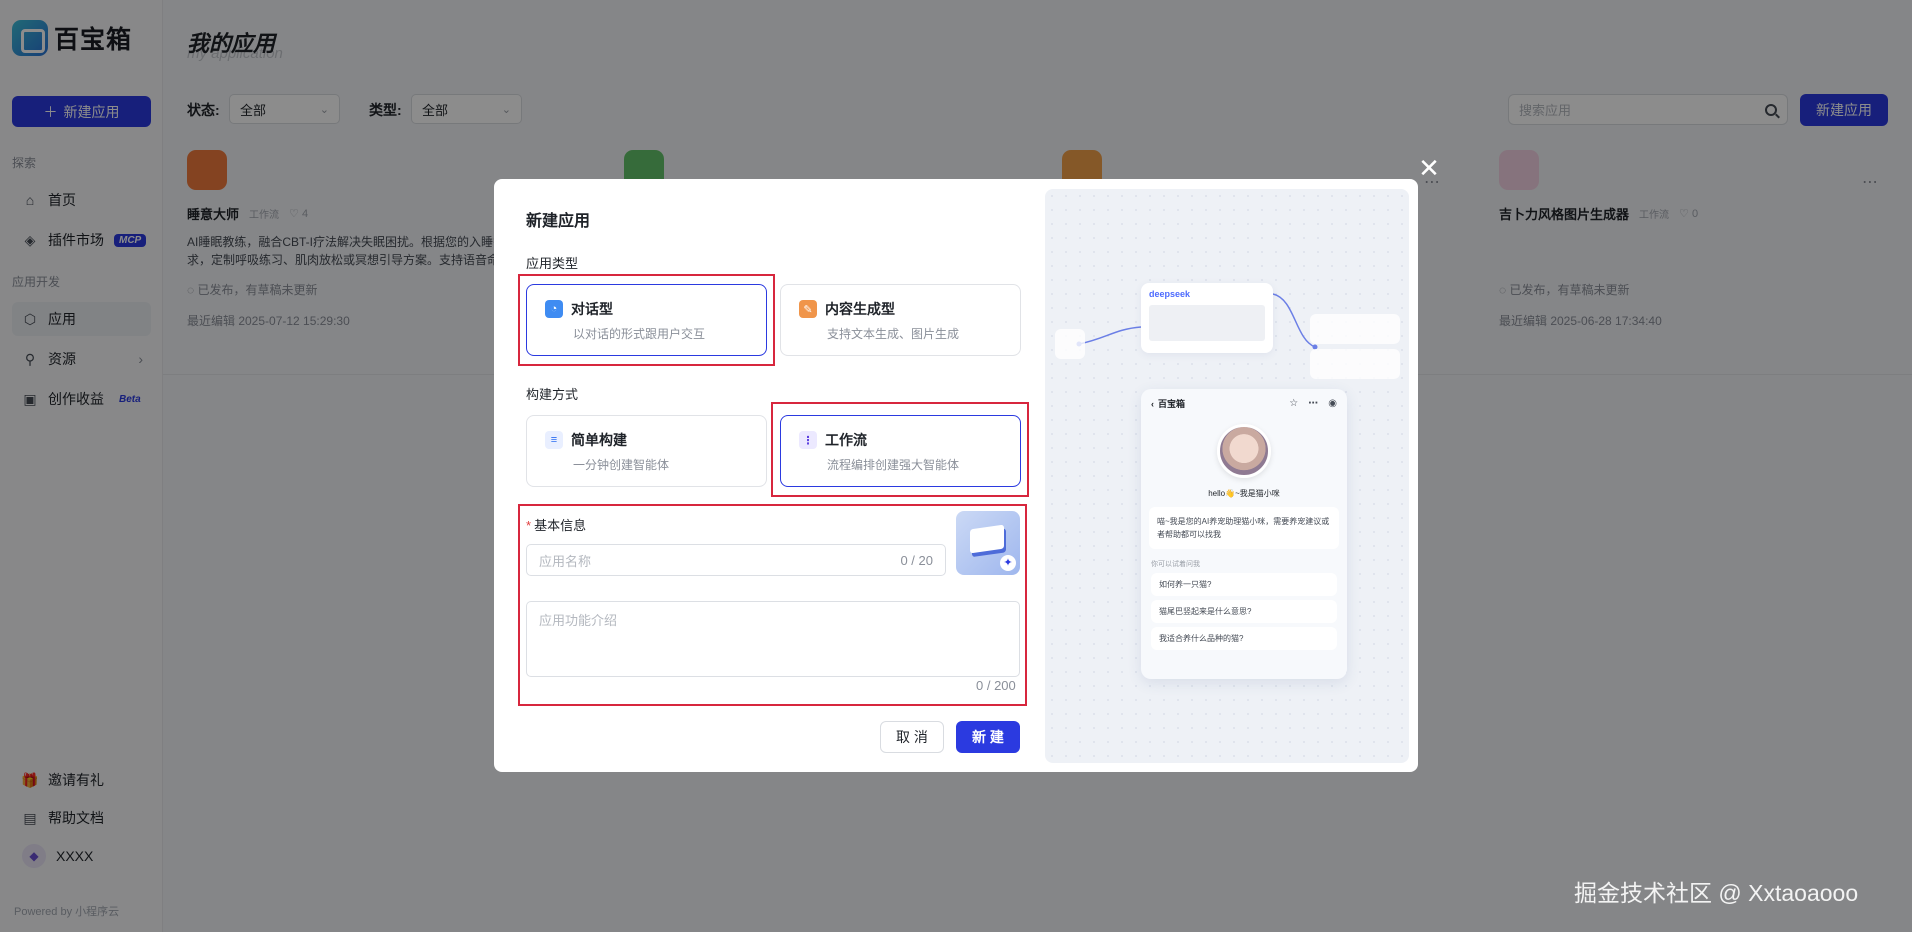 The image size is (1912, 932). Describe the element at coordinates (893, 334) in the screenshot. I see `option-desc: 支持文本生成、图片生成` at that location.